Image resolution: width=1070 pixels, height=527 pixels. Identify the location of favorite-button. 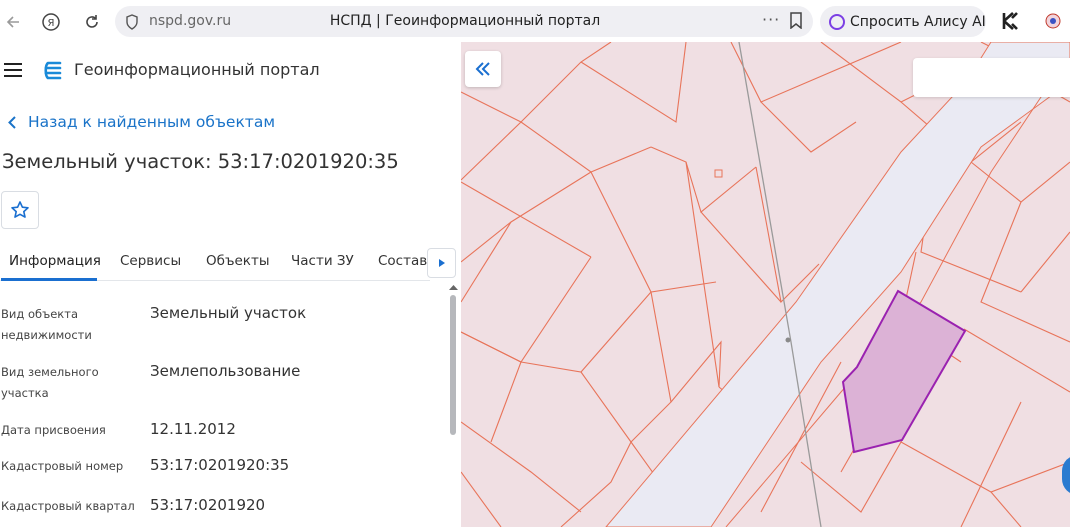
(20, 210).